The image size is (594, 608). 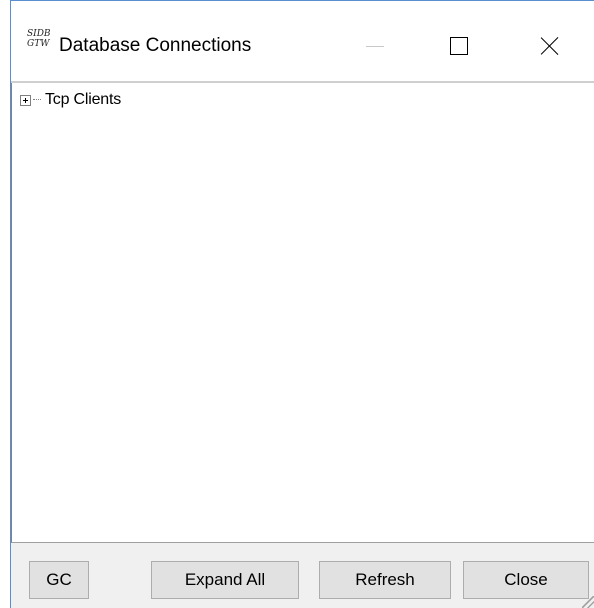 What do you see at coordinates (225, 580) in the screenshot?
I see `expand-all-button: Expand All` at bounding box center [225, 580].